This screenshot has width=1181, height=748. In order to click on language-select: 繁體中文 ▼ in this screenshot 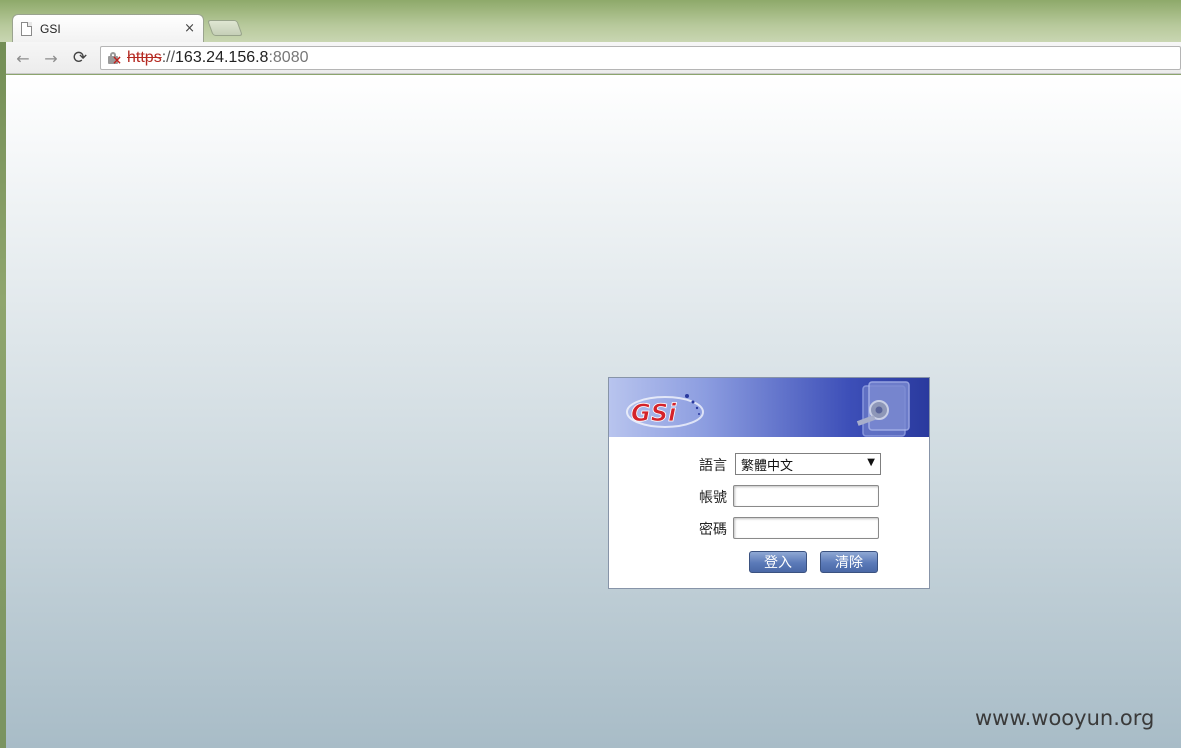, I will do `click(808, 464)`.